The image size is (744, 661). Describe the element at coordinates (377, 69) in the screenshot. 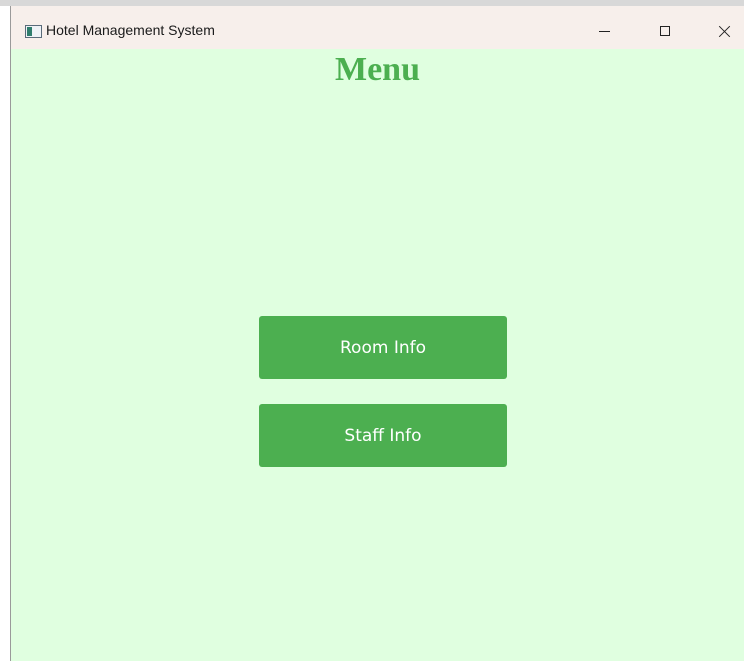

I see `menu-heading: Menu` at that location.